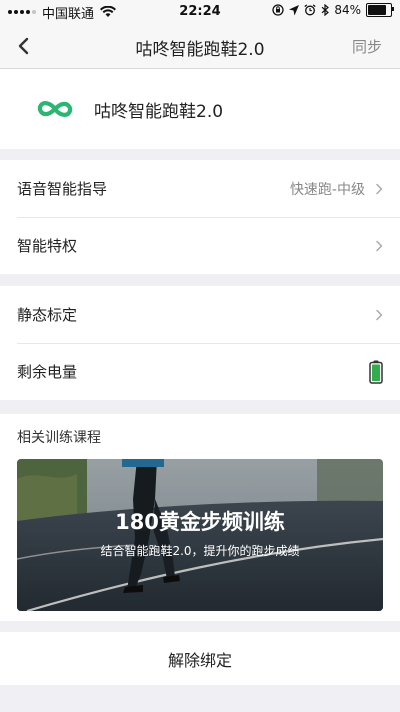 The height and width of the screenshot is (712, 400). I want to click on battery-percent: 84%, so click(347, 10).